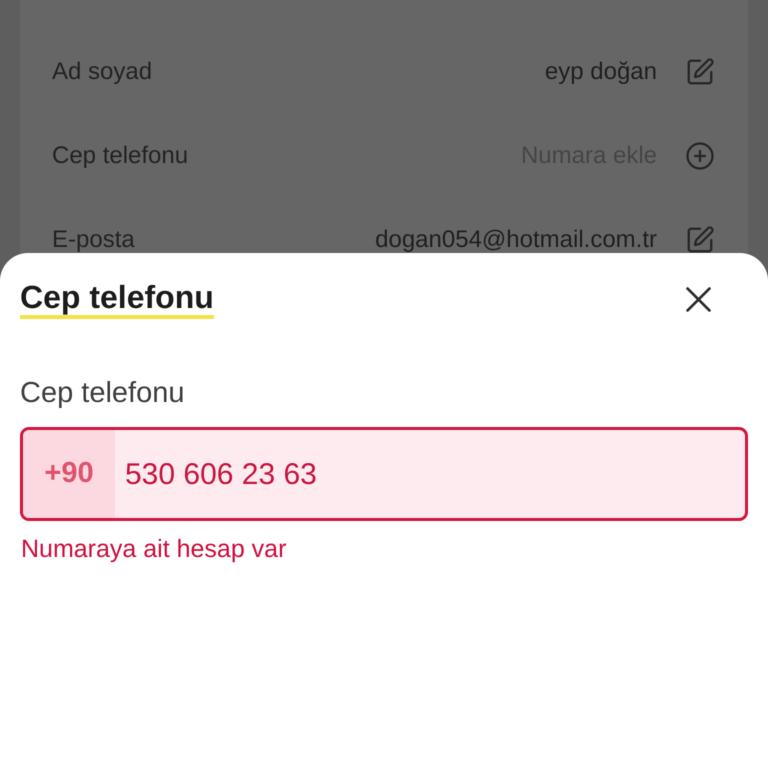  Describe the element at coordinates (102, 393) in the screenshot. I see `field-label: Cep telefonu` at that location.